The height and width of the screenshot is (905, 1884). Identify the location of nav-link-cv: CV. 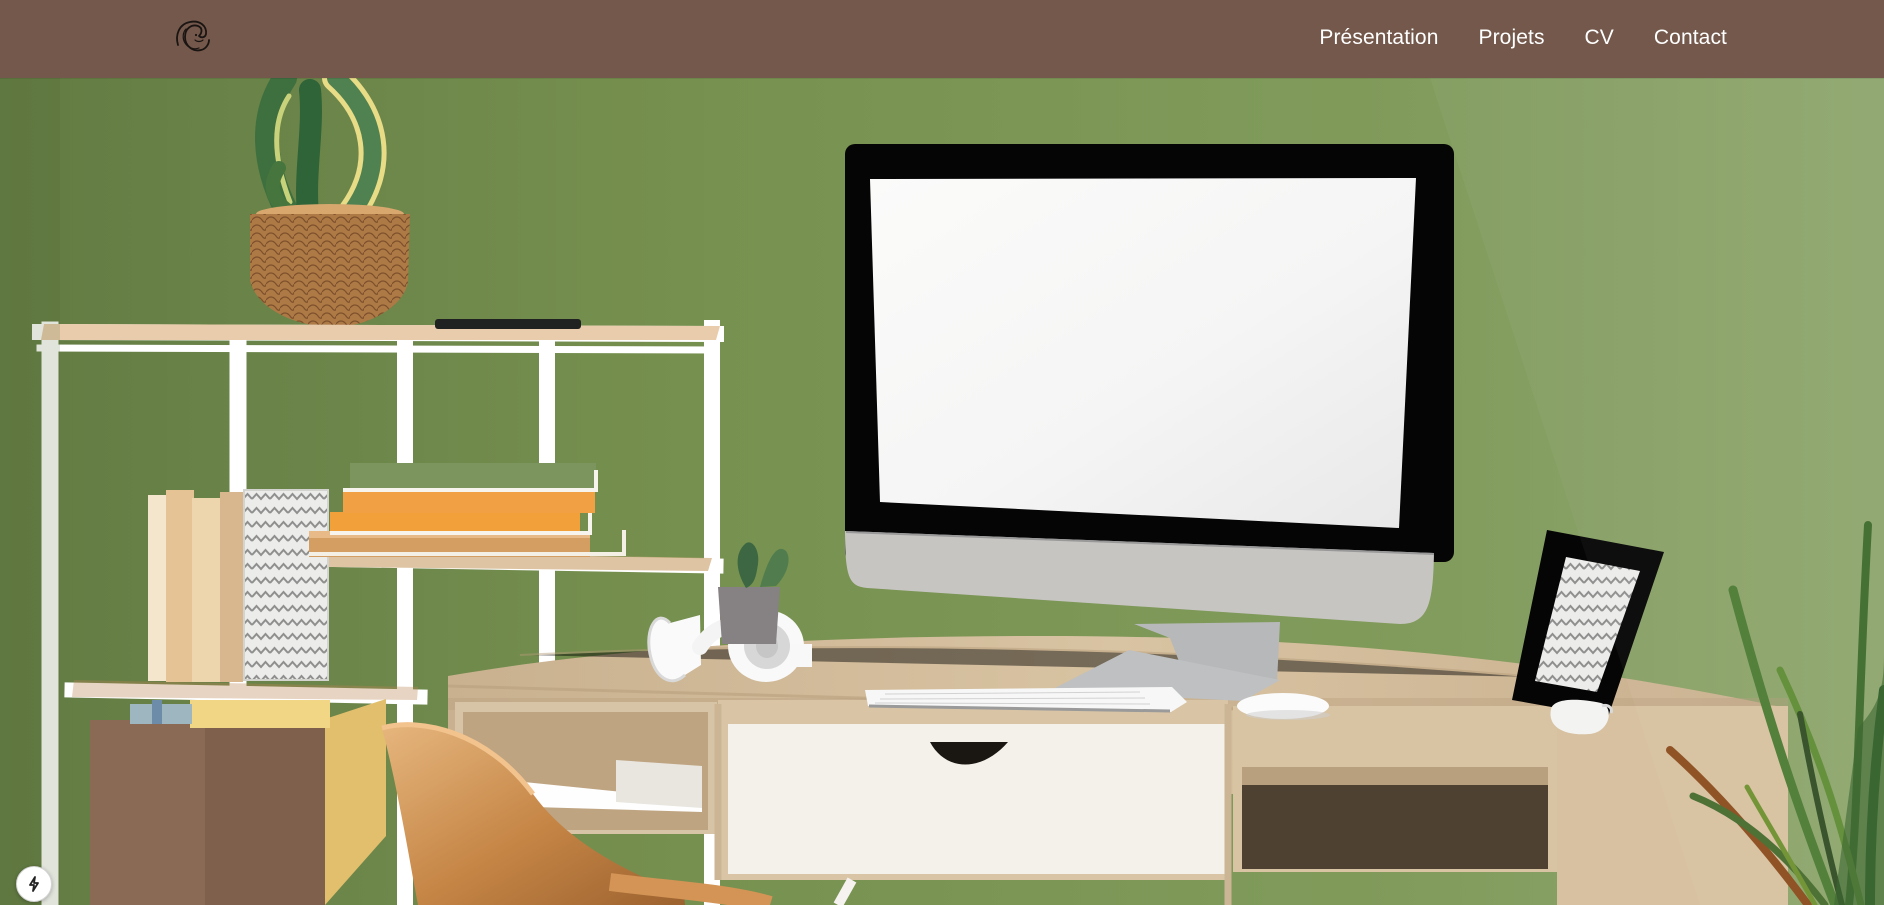
(1599, 38).